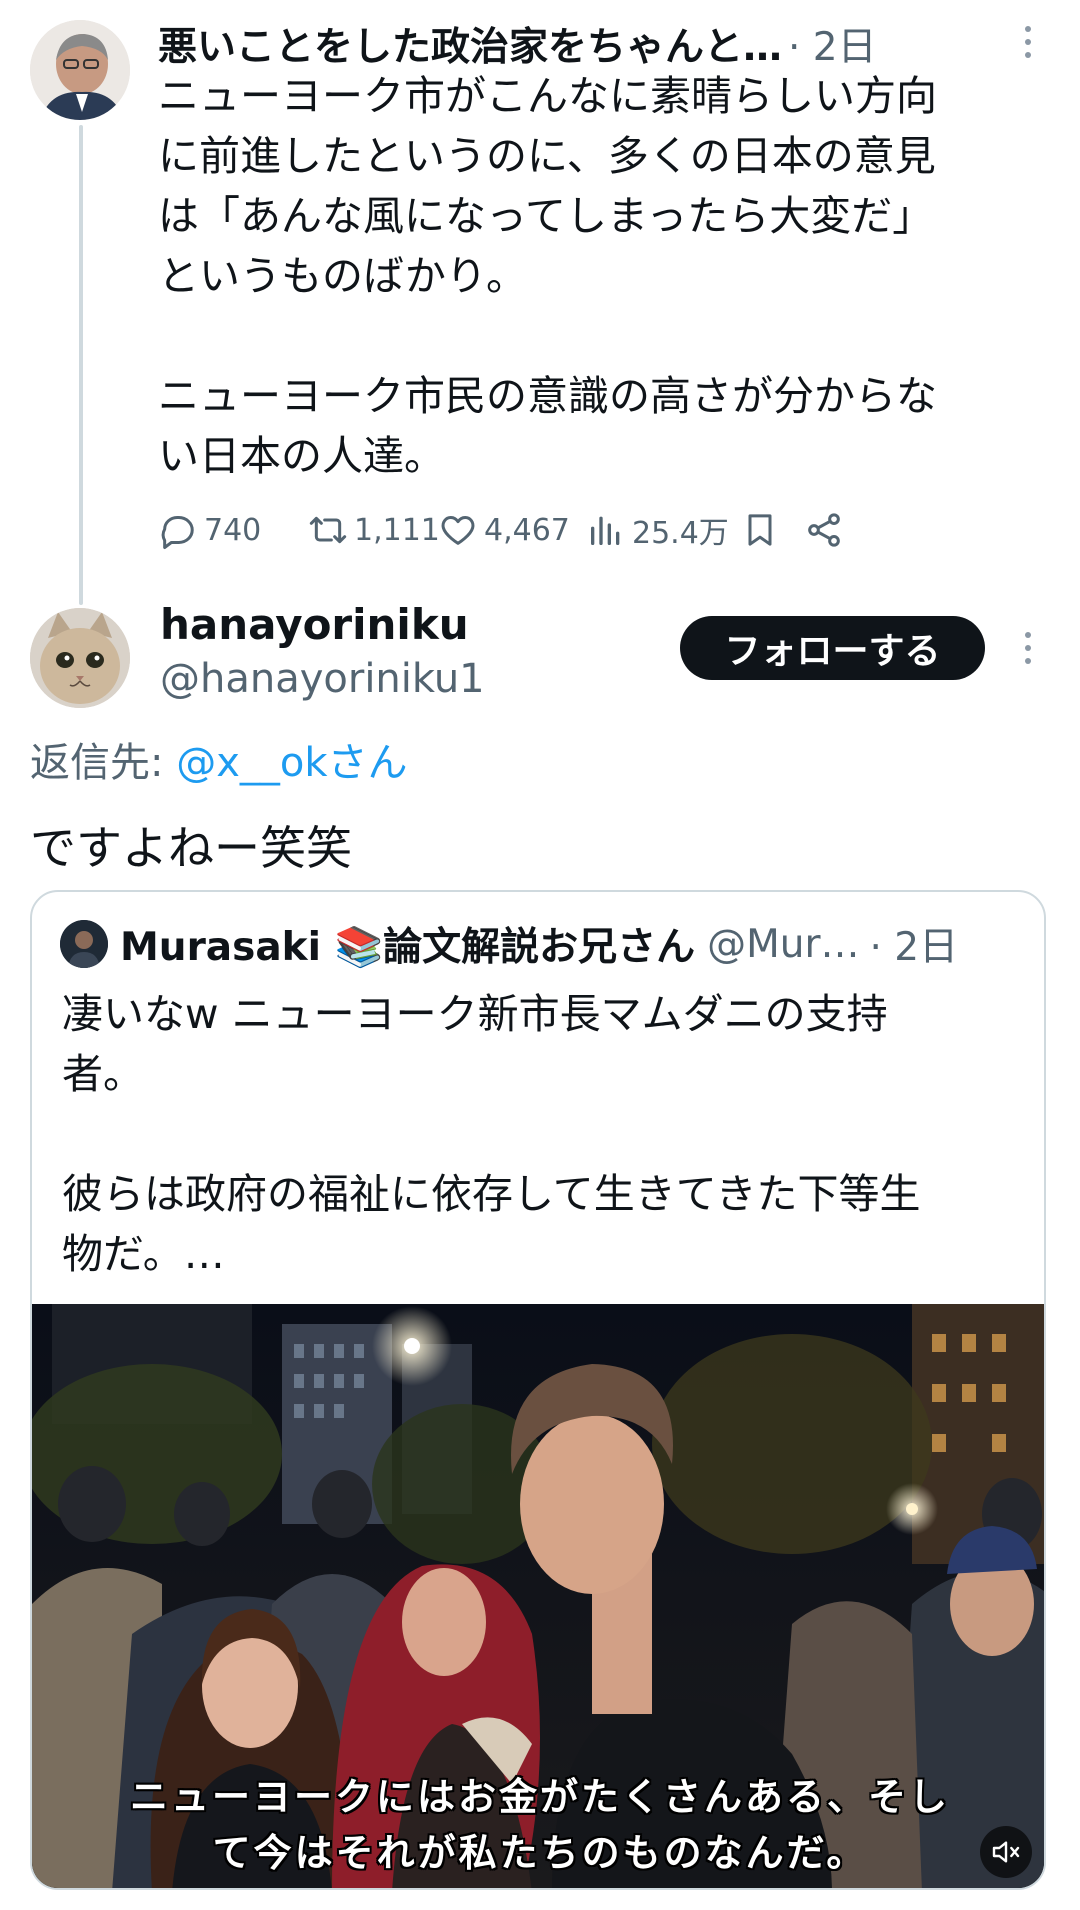 This screenshot has width=1080, height=1910. What do you see at coordinates (832, 44) in the screenshot?
I see `parent-tweet-timestamp: · 2日` at bounding box center [832, 44].